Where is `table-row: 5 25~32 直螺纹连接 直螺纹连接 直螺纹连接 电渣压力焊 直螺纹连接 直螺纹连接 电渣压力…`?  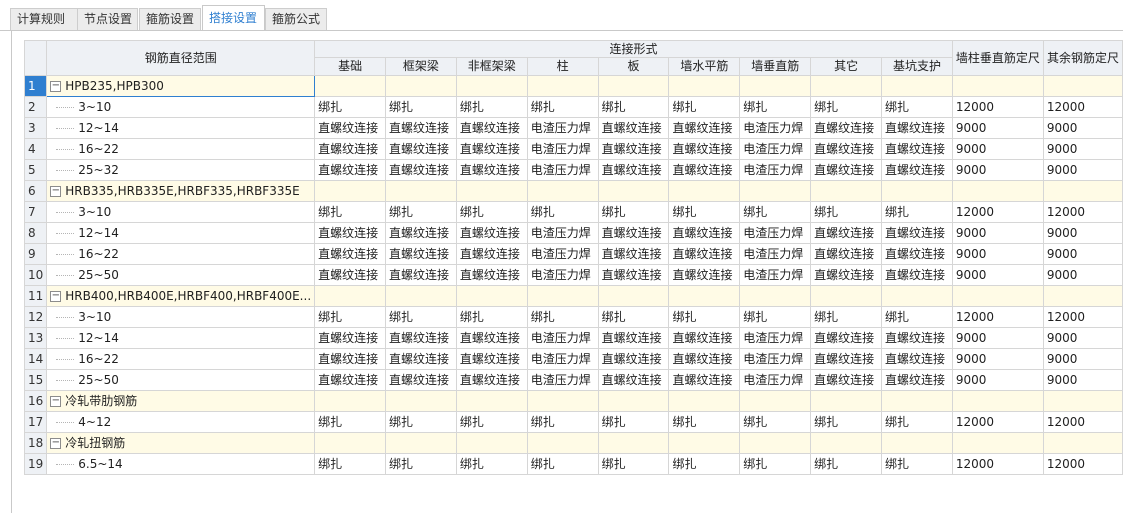
table-row: 5 25~32 直螺纹连接 直螺纹连接 直螺纹连接 电渣压力焊 直螺纹连接 直螺纹连接 电渣压力… is located at coordinates (573, 170).